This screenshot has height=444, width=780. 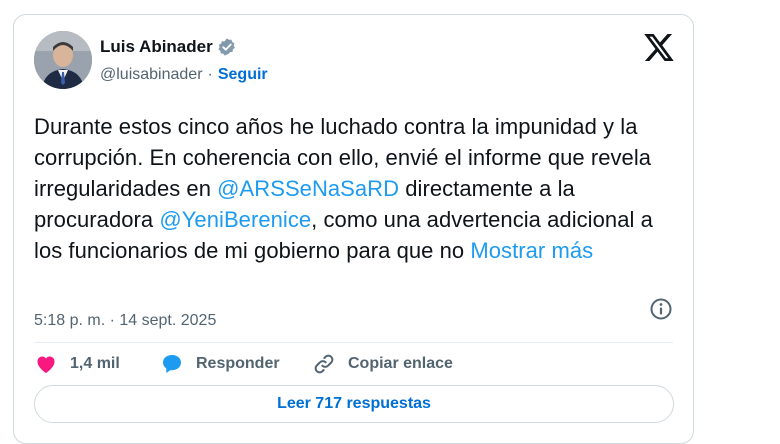 What do you see at coordinates (243, 75) in the screenshot?
I see `follow-button: Seguir` at bounding box center [243, 75].